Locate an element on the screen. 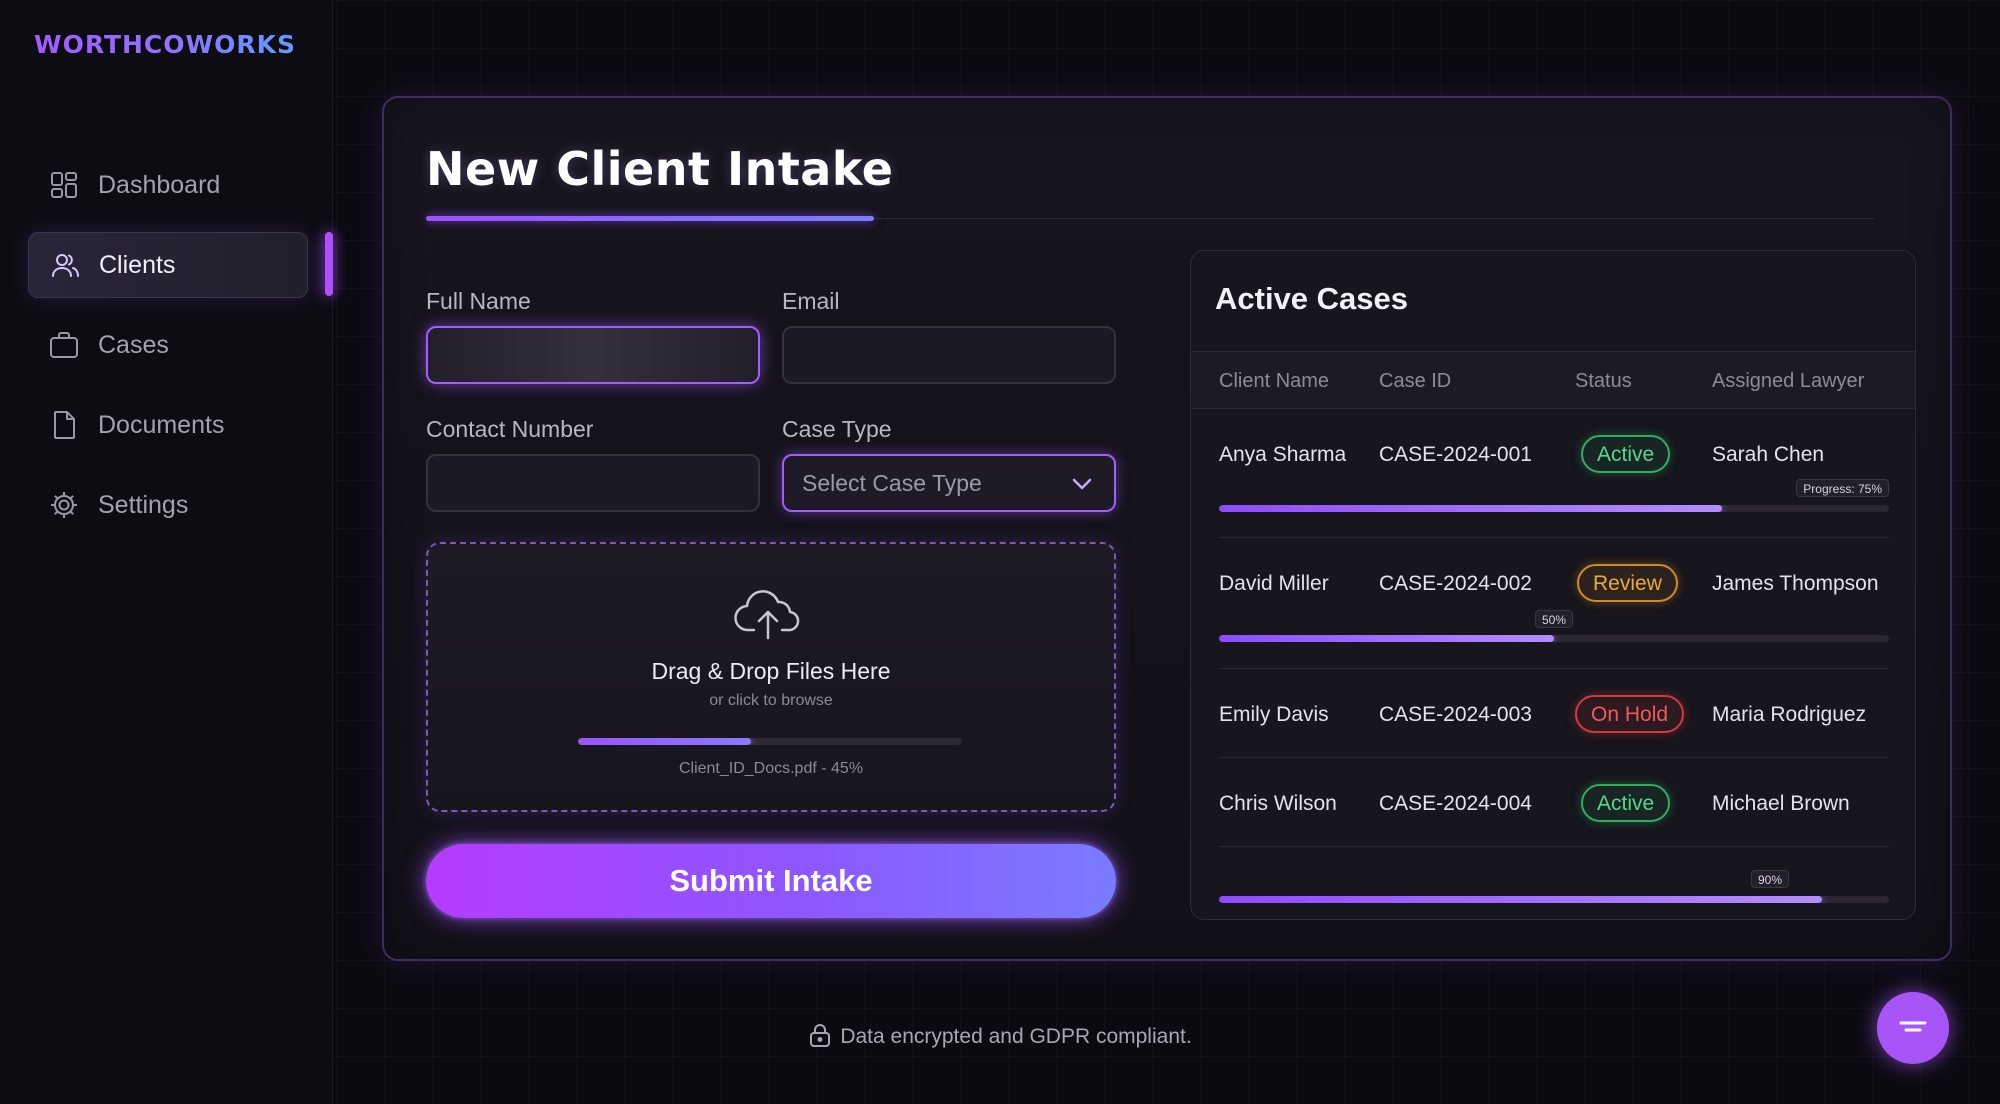 This screenshot has width=2000, height=1104. page-title: New Client Intake is located at coordinates (660, 169).